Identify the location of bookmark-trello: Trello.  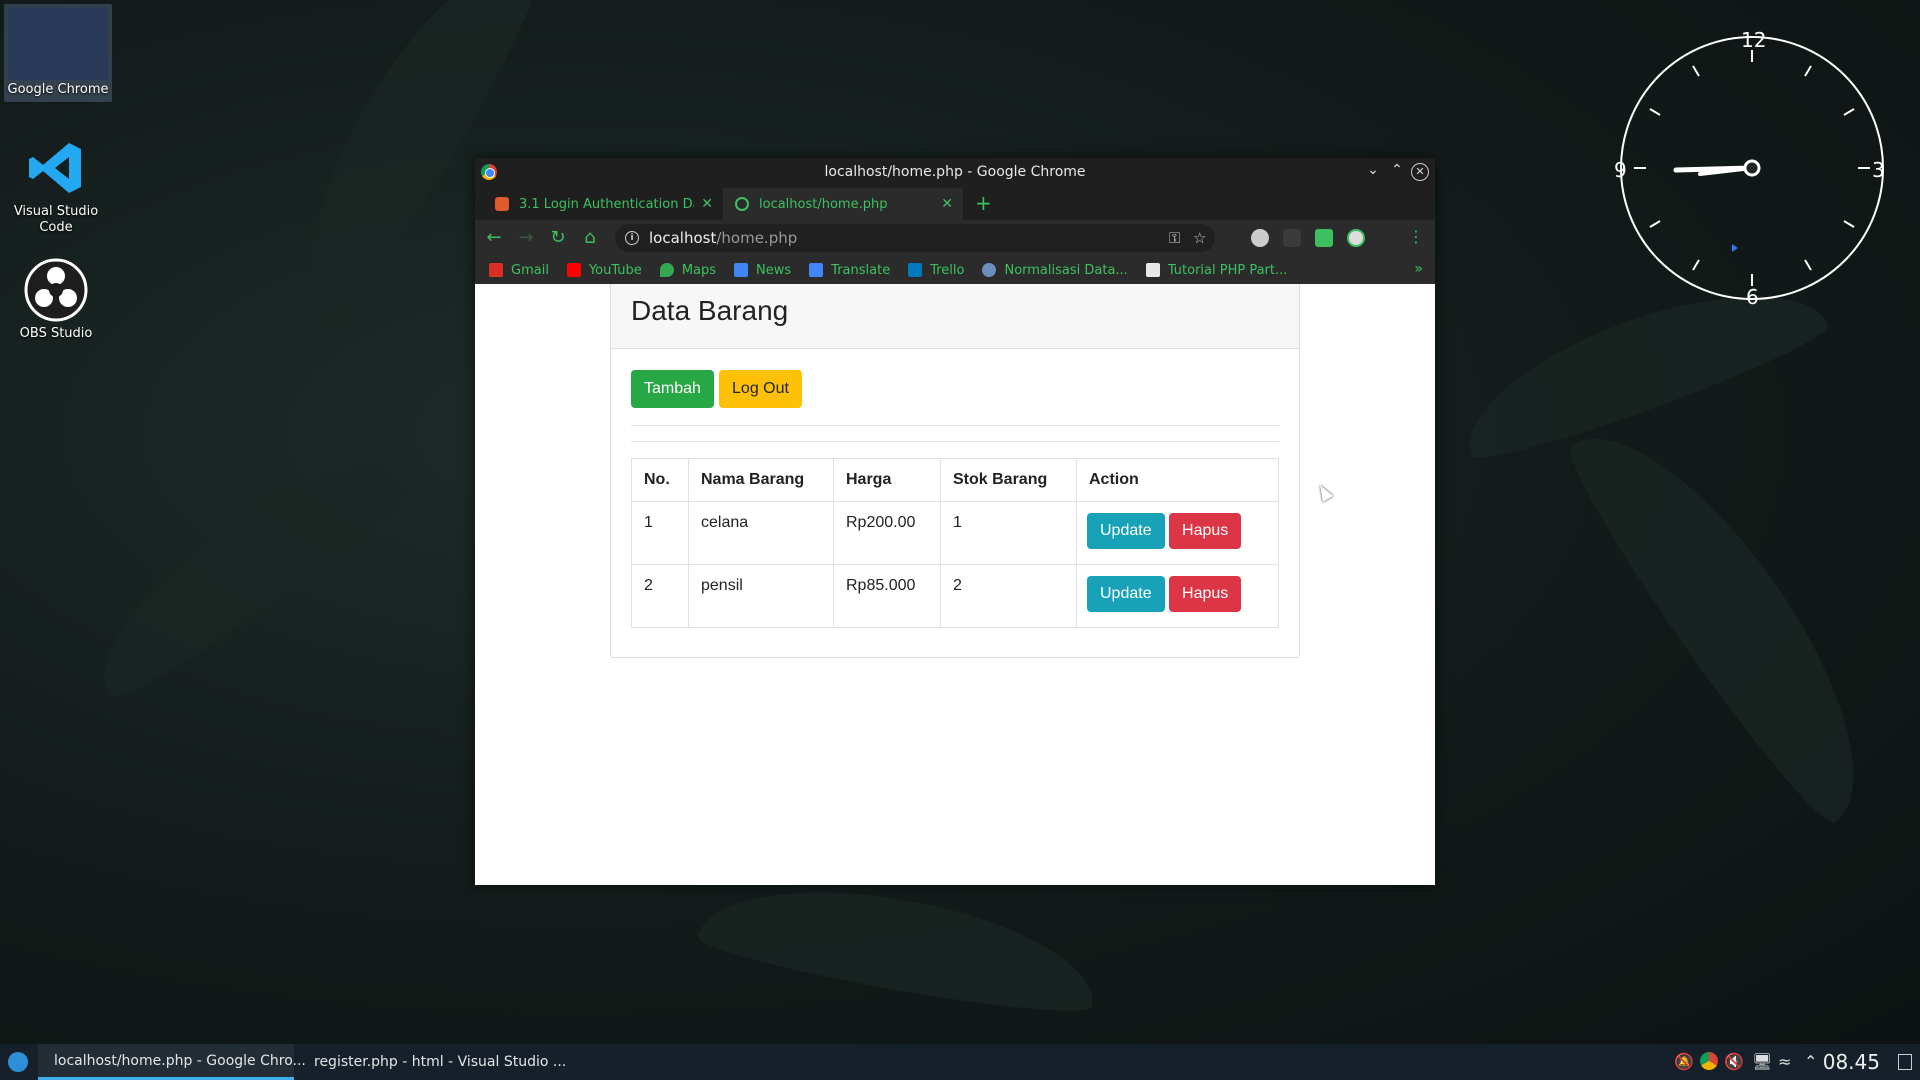
(936, 270).